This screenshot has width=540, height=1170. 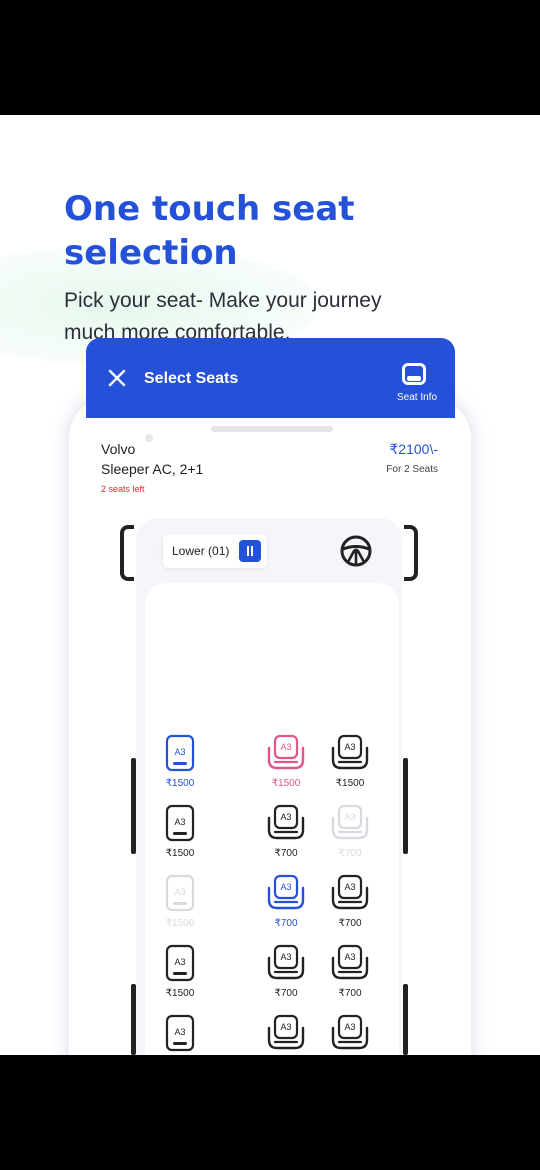 I want to click on app-header: Select Seats Seat Info, so click(x=270, y=378).